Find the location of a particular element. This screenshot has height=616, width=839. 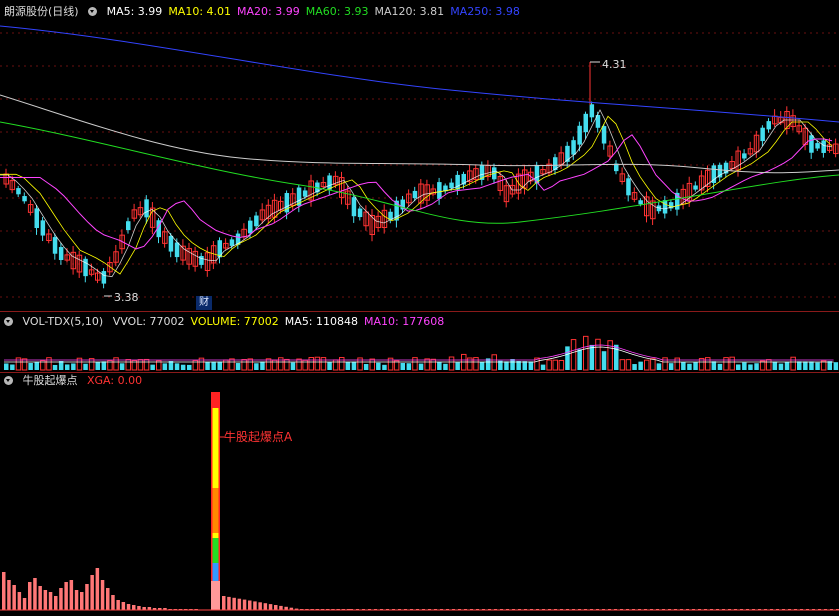

volume-title: VOL-TDX(5,10) is located at coordinates (63, 321).